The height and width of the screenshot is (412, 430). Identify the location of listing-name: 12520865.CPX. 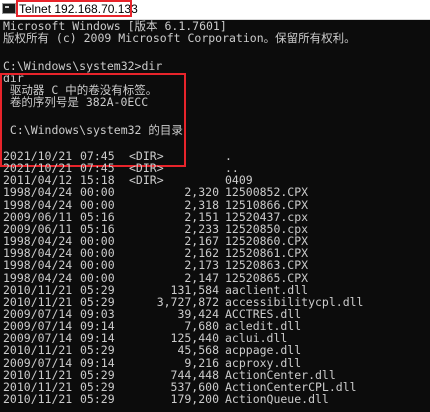
(267, 277).